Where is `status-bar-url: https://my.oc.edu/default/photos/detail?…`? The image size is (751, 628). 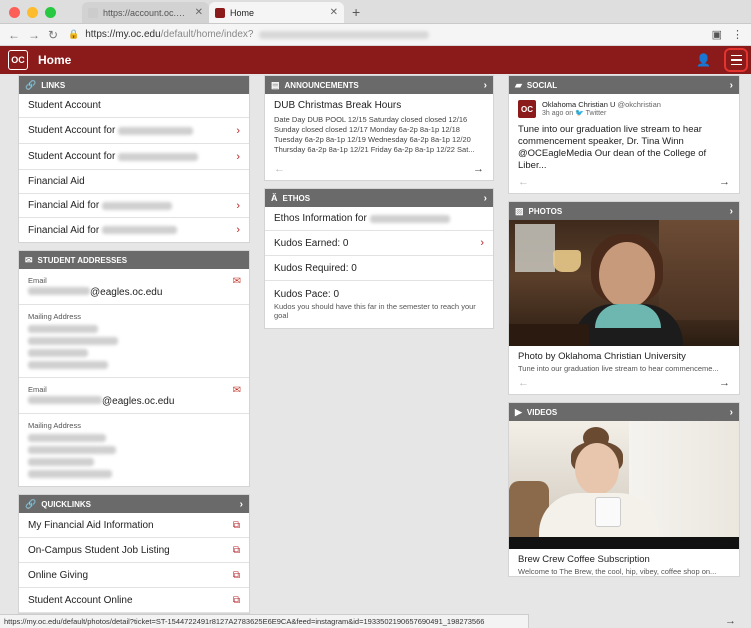
status-bar-url: https://my.oc.edu/default/photos/detail?… is located at coordinates (264, 621).